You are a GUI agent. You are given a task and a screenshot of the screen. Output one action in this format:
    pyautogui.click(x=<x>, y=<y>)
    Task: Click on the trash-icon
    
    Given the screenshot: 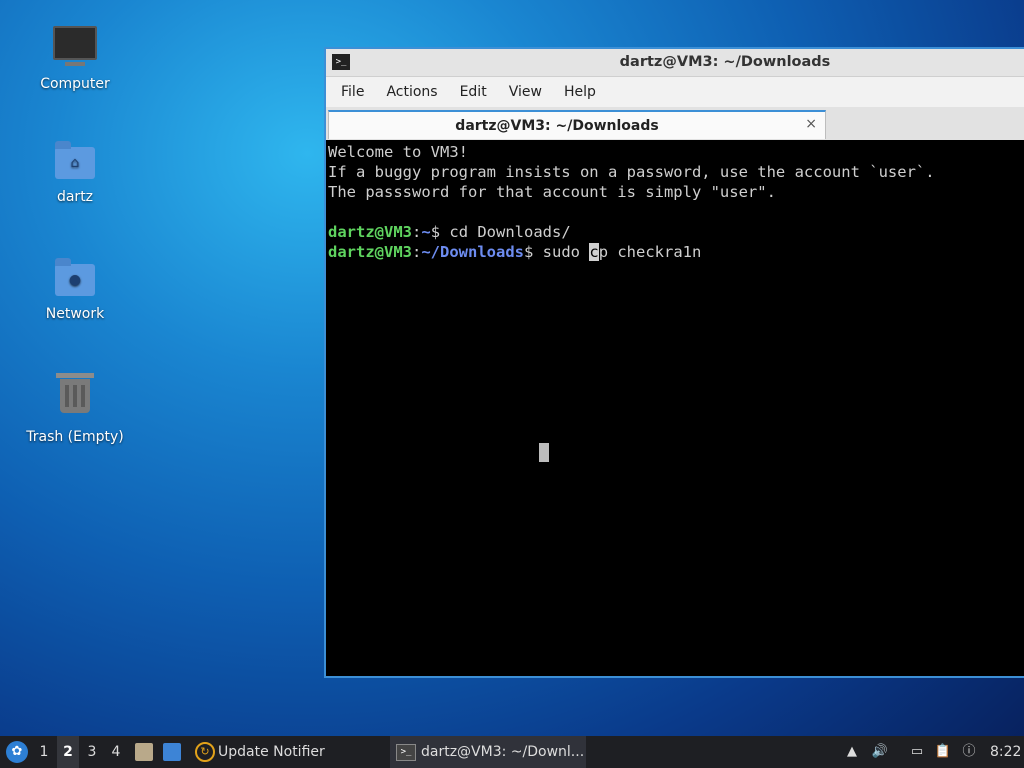 What is the action you would take?
    pyautogui.click(x=75, y=398)
    